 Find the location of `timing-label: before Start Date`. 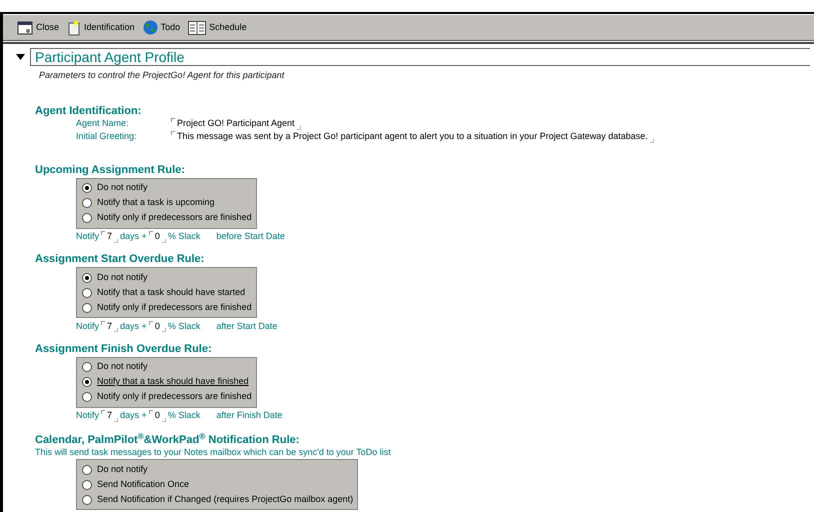

timing-label: before Start Date is located at coordinates (250, 237).